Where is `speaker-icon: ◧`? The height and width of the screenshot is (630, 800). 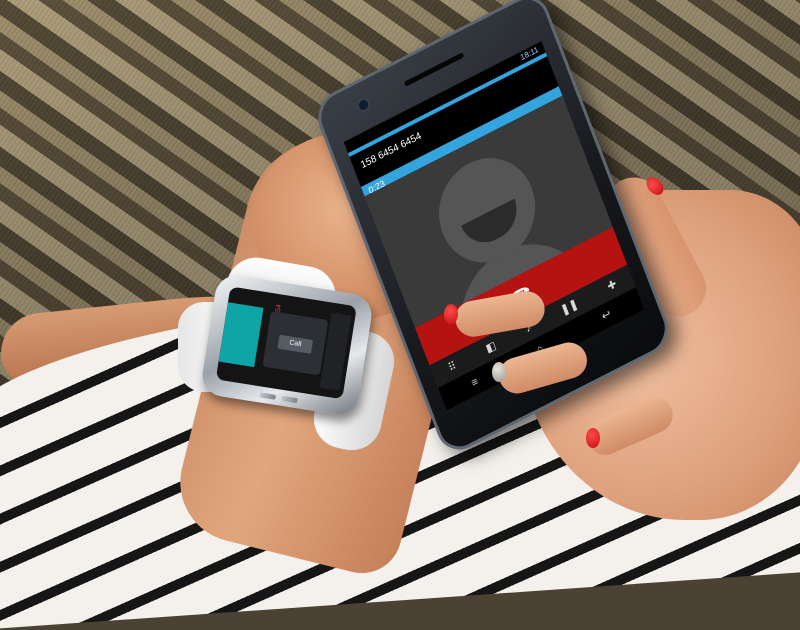 speaker-icon: ◧ is located at coordinates (491, 347).